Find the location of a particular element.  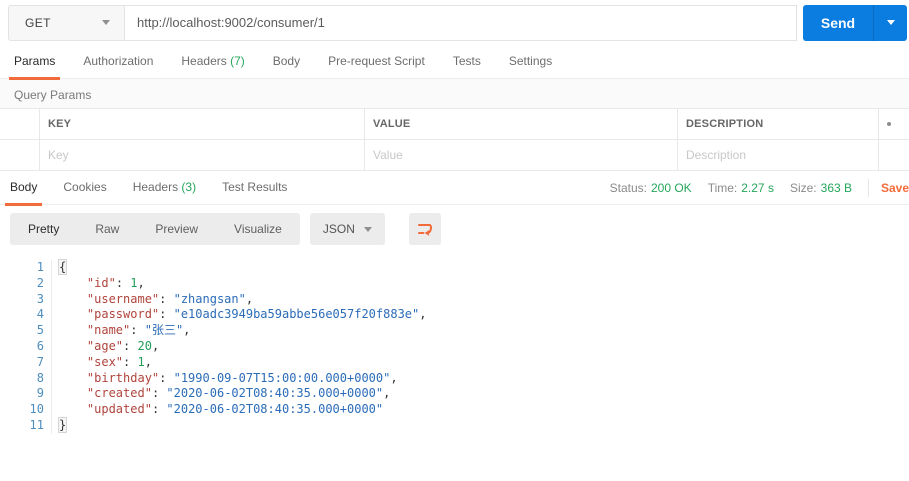

view-tab-visualize: Visualize is located at coordinates (258, 229).